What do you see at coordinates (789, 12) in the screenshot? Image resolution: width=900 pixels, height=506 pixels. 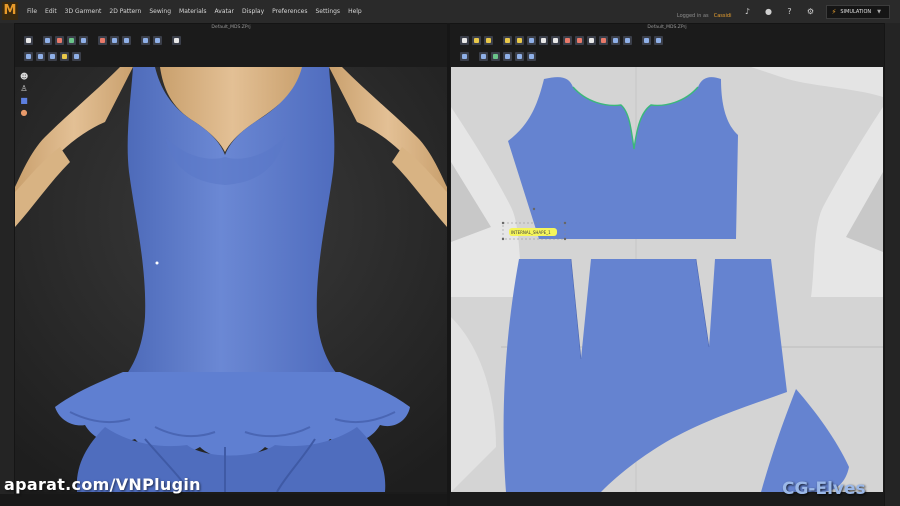 I see `help-icon: ?` at bounding box center [789, 12].